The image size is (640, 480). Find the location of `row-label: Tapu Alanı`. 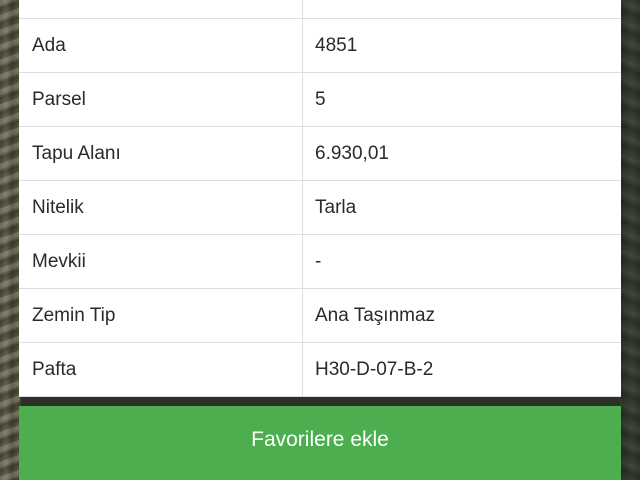

row-label: Tapu Alanı is located at coordinates (161, 153).